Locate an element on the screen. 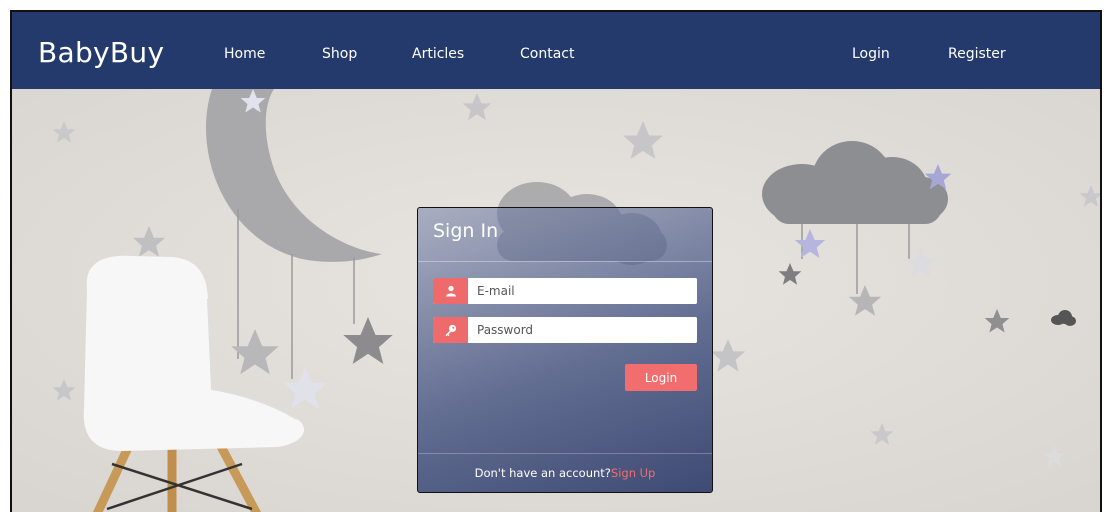  signin-footer: Don't have an account?Sign Up is located at coordinates (565, 472).